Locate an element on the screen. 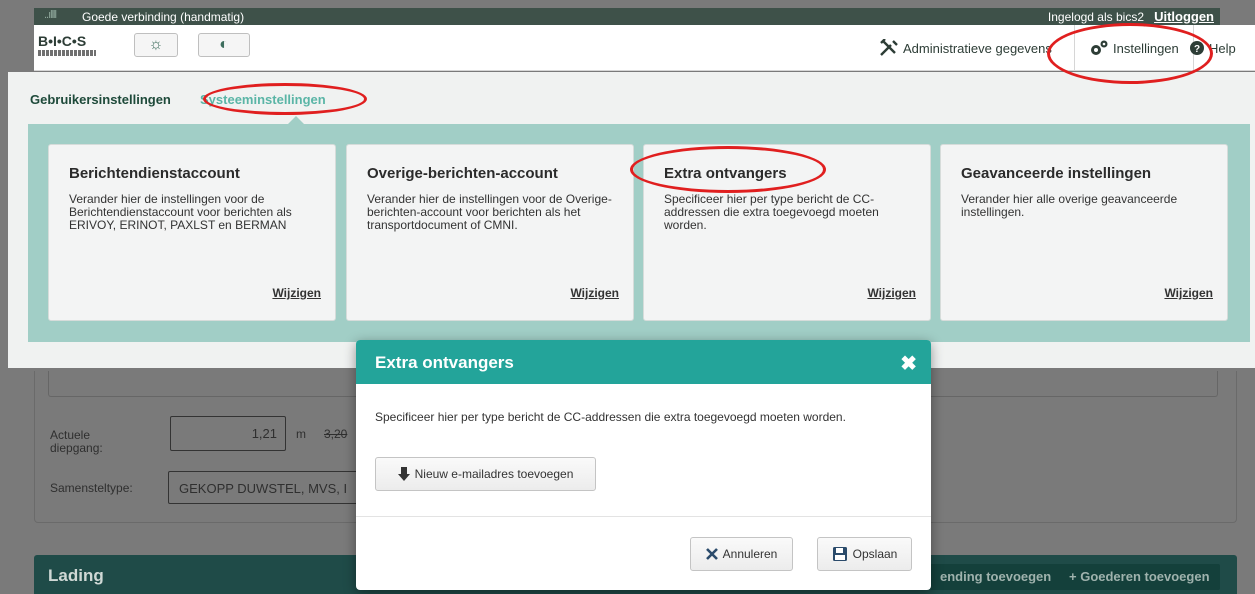 This screenshot has height=594, width=1255. floppy-disk-icon is located at coordinates (839, 554).